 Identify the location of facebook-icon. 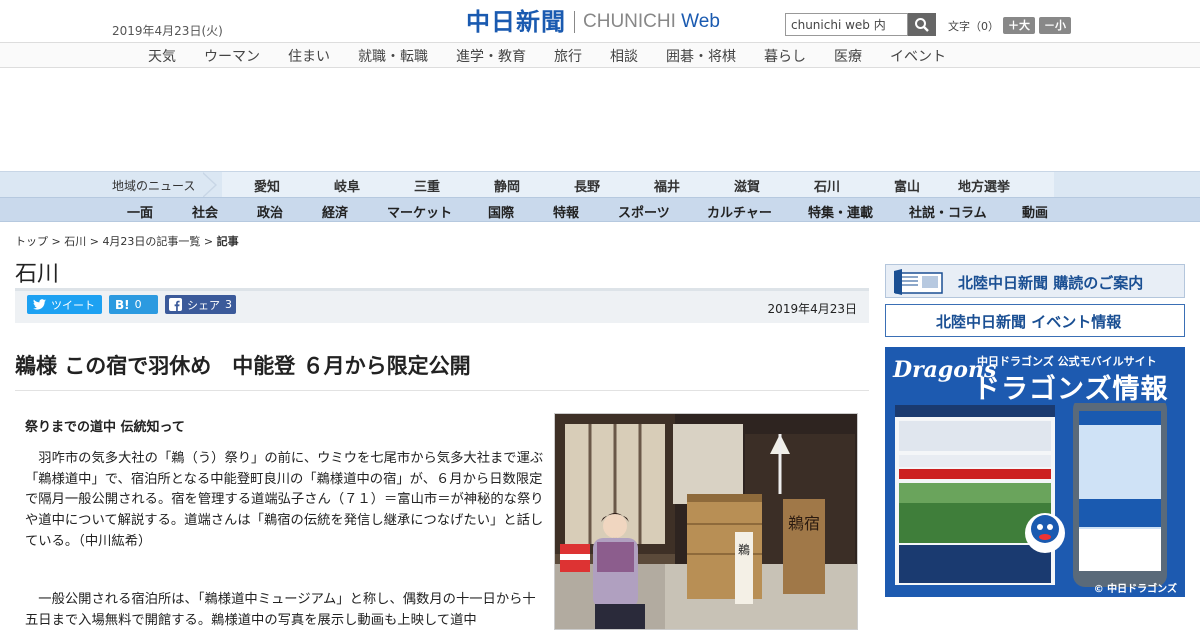
(175, 304).